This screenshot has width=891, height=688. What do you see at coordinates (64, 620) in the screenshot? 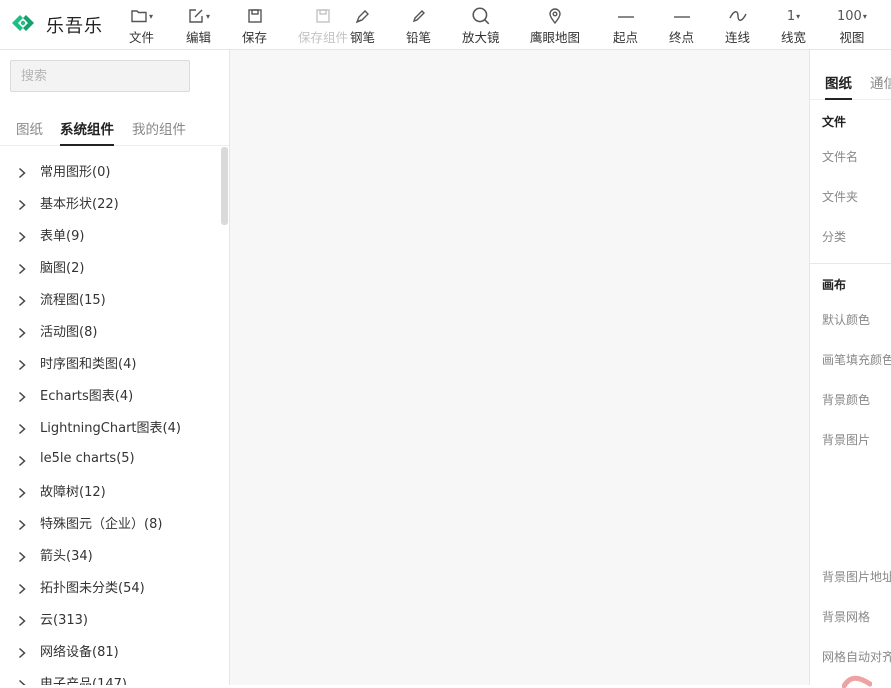
I see `tree-item-label: 云(313)` at bounding box center [64, 620].